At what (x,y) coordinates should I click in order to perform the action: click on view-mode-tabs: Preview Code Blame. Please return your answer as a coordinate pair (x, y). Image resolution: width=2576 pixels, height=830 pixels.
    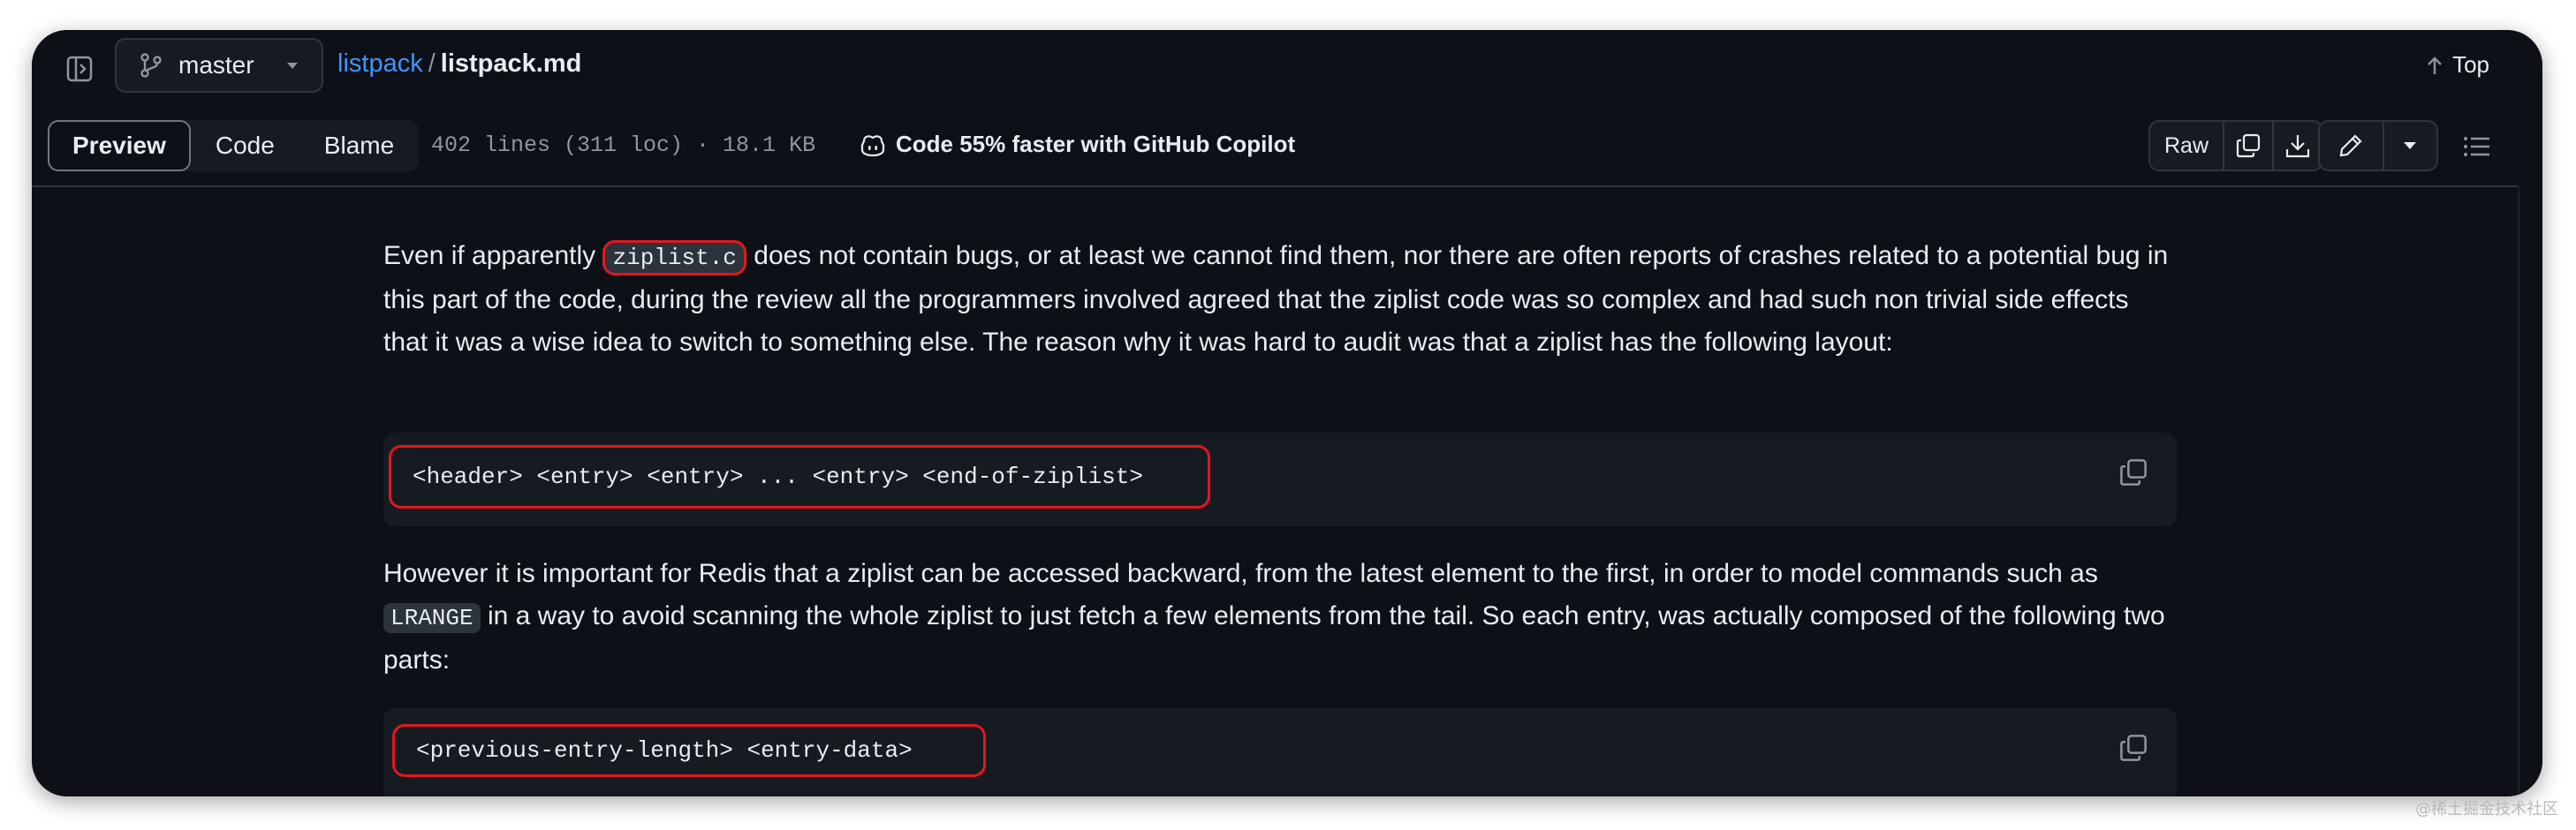
    Looking at the image, I should click on (234, 145).